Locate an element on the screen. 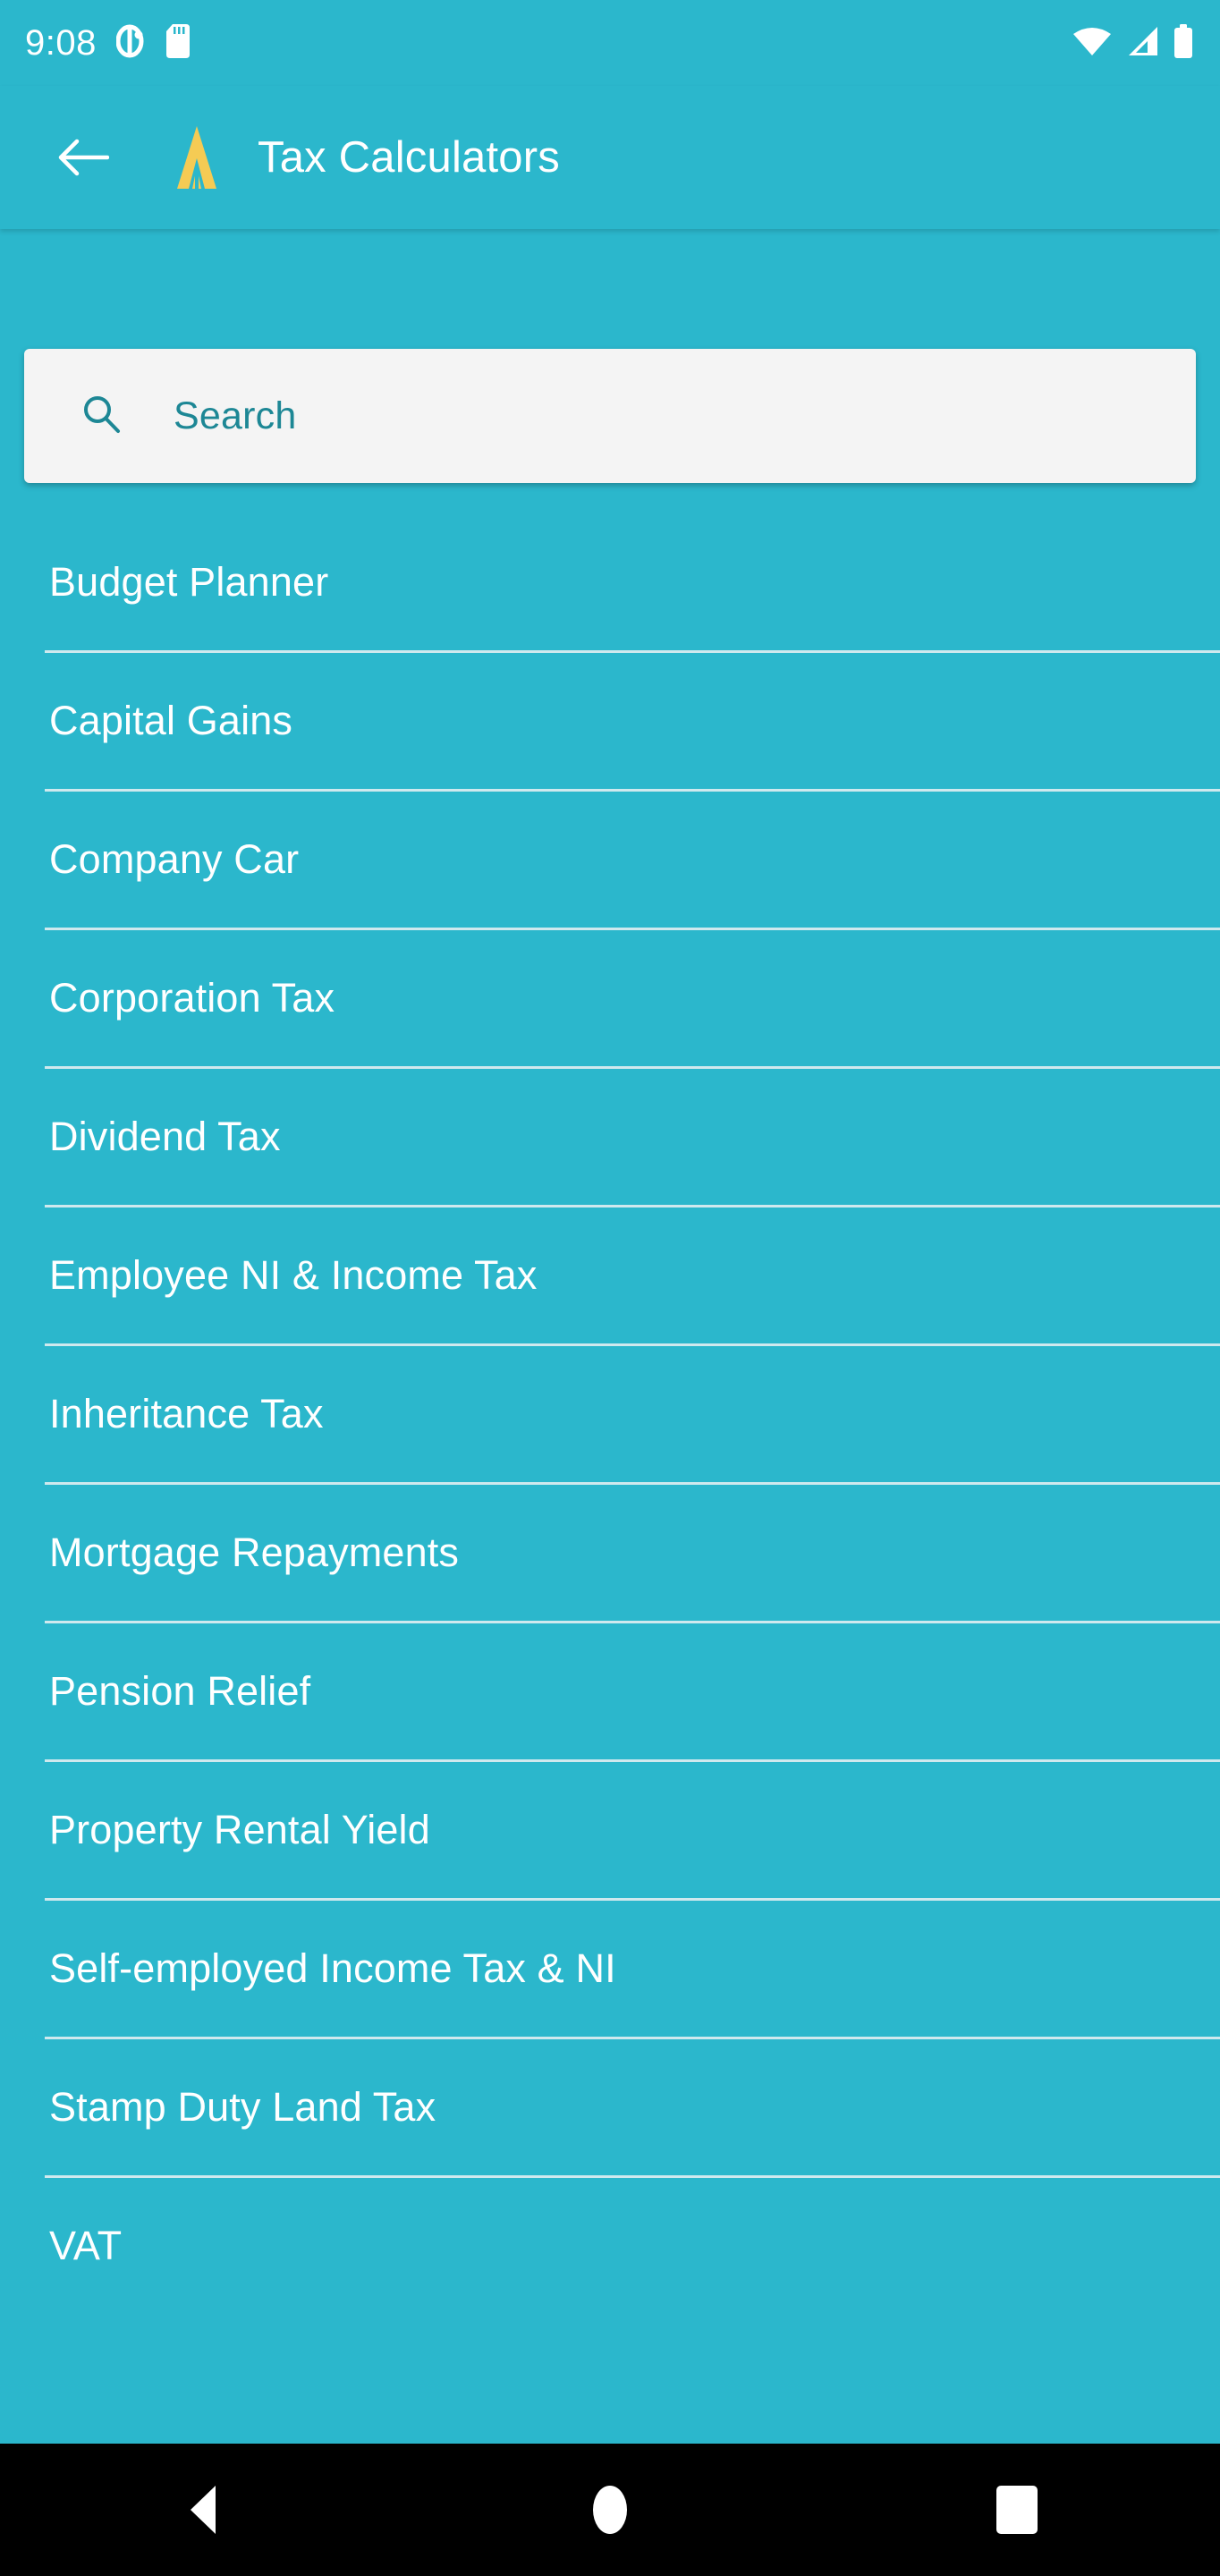 The width and height of the screenshot is (1220, 2576). list-item-label: Budget Planner is located at coordinates (189, 582).